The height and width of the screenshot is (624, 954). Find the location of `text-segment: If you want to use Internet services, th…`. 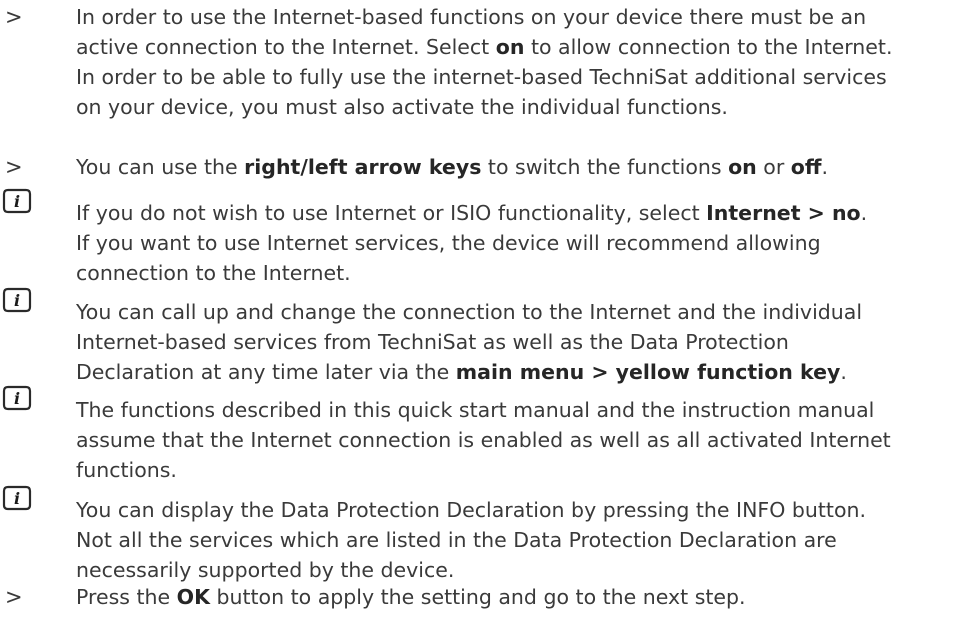

text-segment: If you want to use Internet services, th… is located at coordinates (448, 243).